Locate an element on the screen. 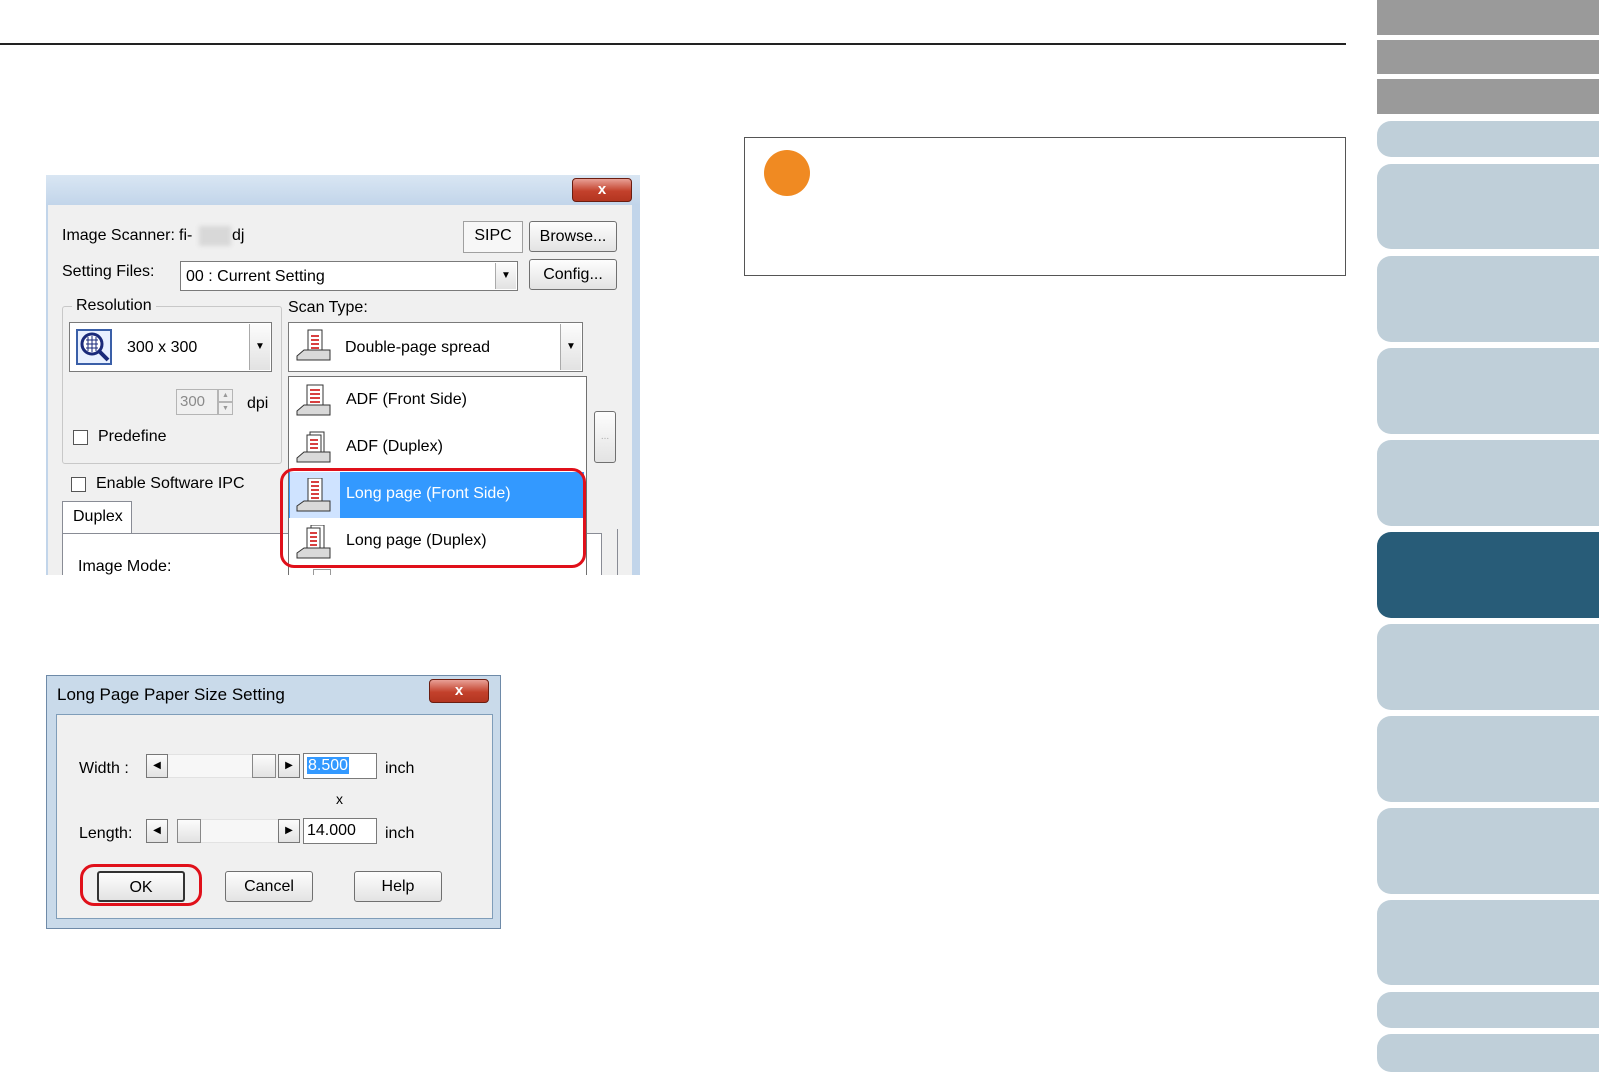  predefine-label: Predefine is located at coordinates (132, 436).